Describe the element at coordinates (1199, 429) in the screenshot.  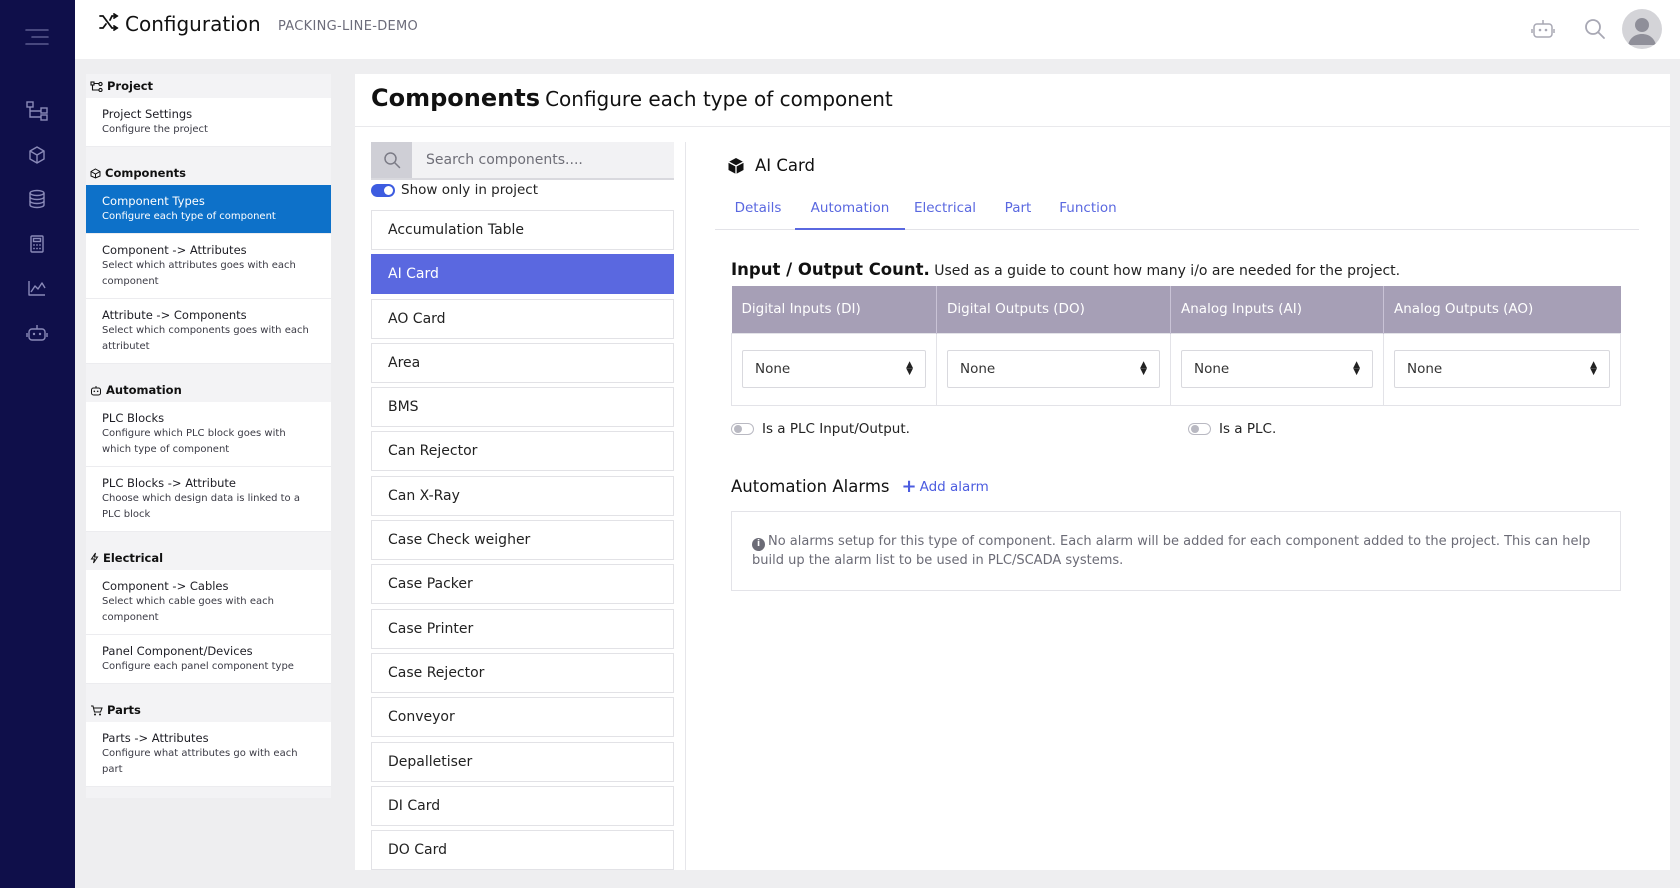
I see `is-plc-toggle` at that location.